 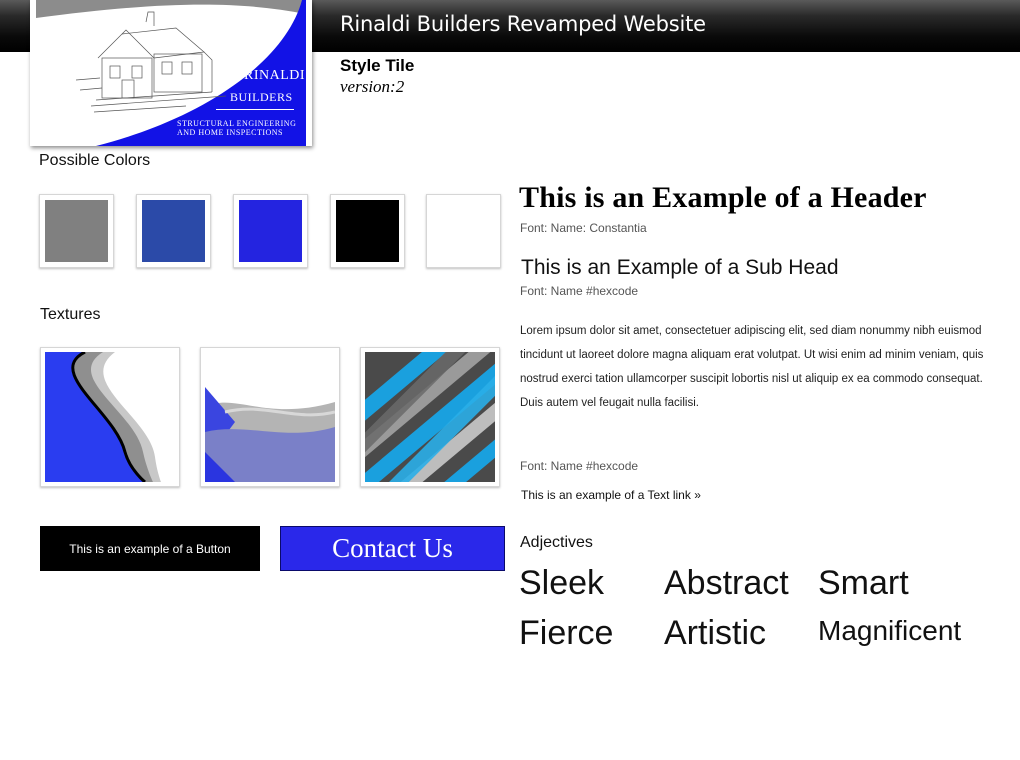 I want to click on color-swatch-gray, so click(x=76, y=231).